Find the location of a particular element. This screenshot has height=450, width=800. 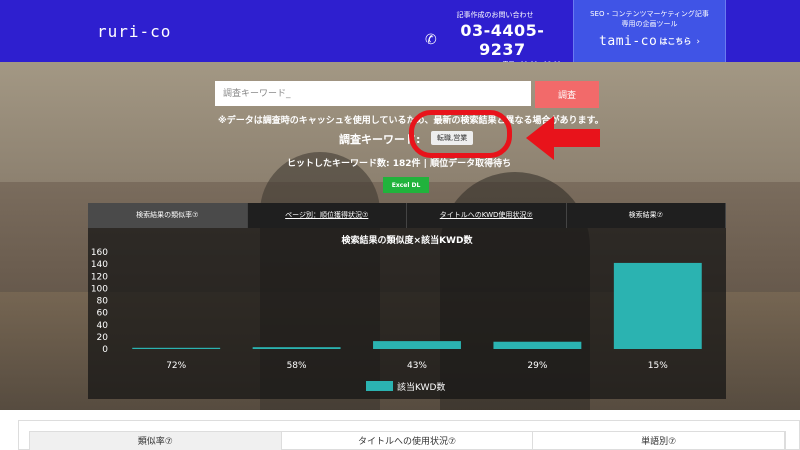

tab-ranking-label: ページ別：順位獲得状況⑦ is located at coordinates (327, 215).